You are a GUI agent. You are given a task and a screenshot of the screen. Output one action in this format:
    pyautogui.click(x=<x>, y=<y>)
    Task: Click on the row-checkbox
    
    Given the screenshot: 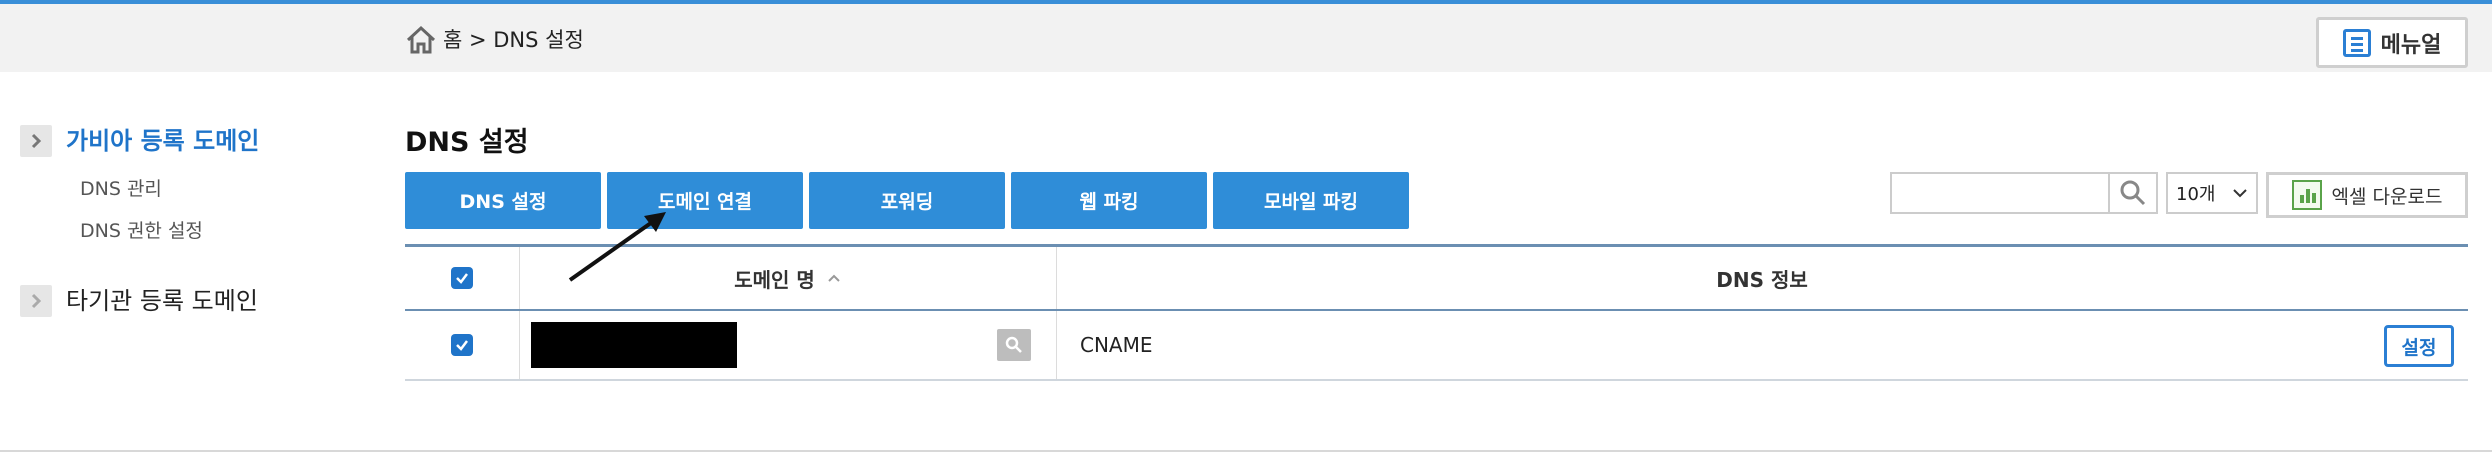 What is the action you would take?
    pyautogui.click(x=462, y=345)
    